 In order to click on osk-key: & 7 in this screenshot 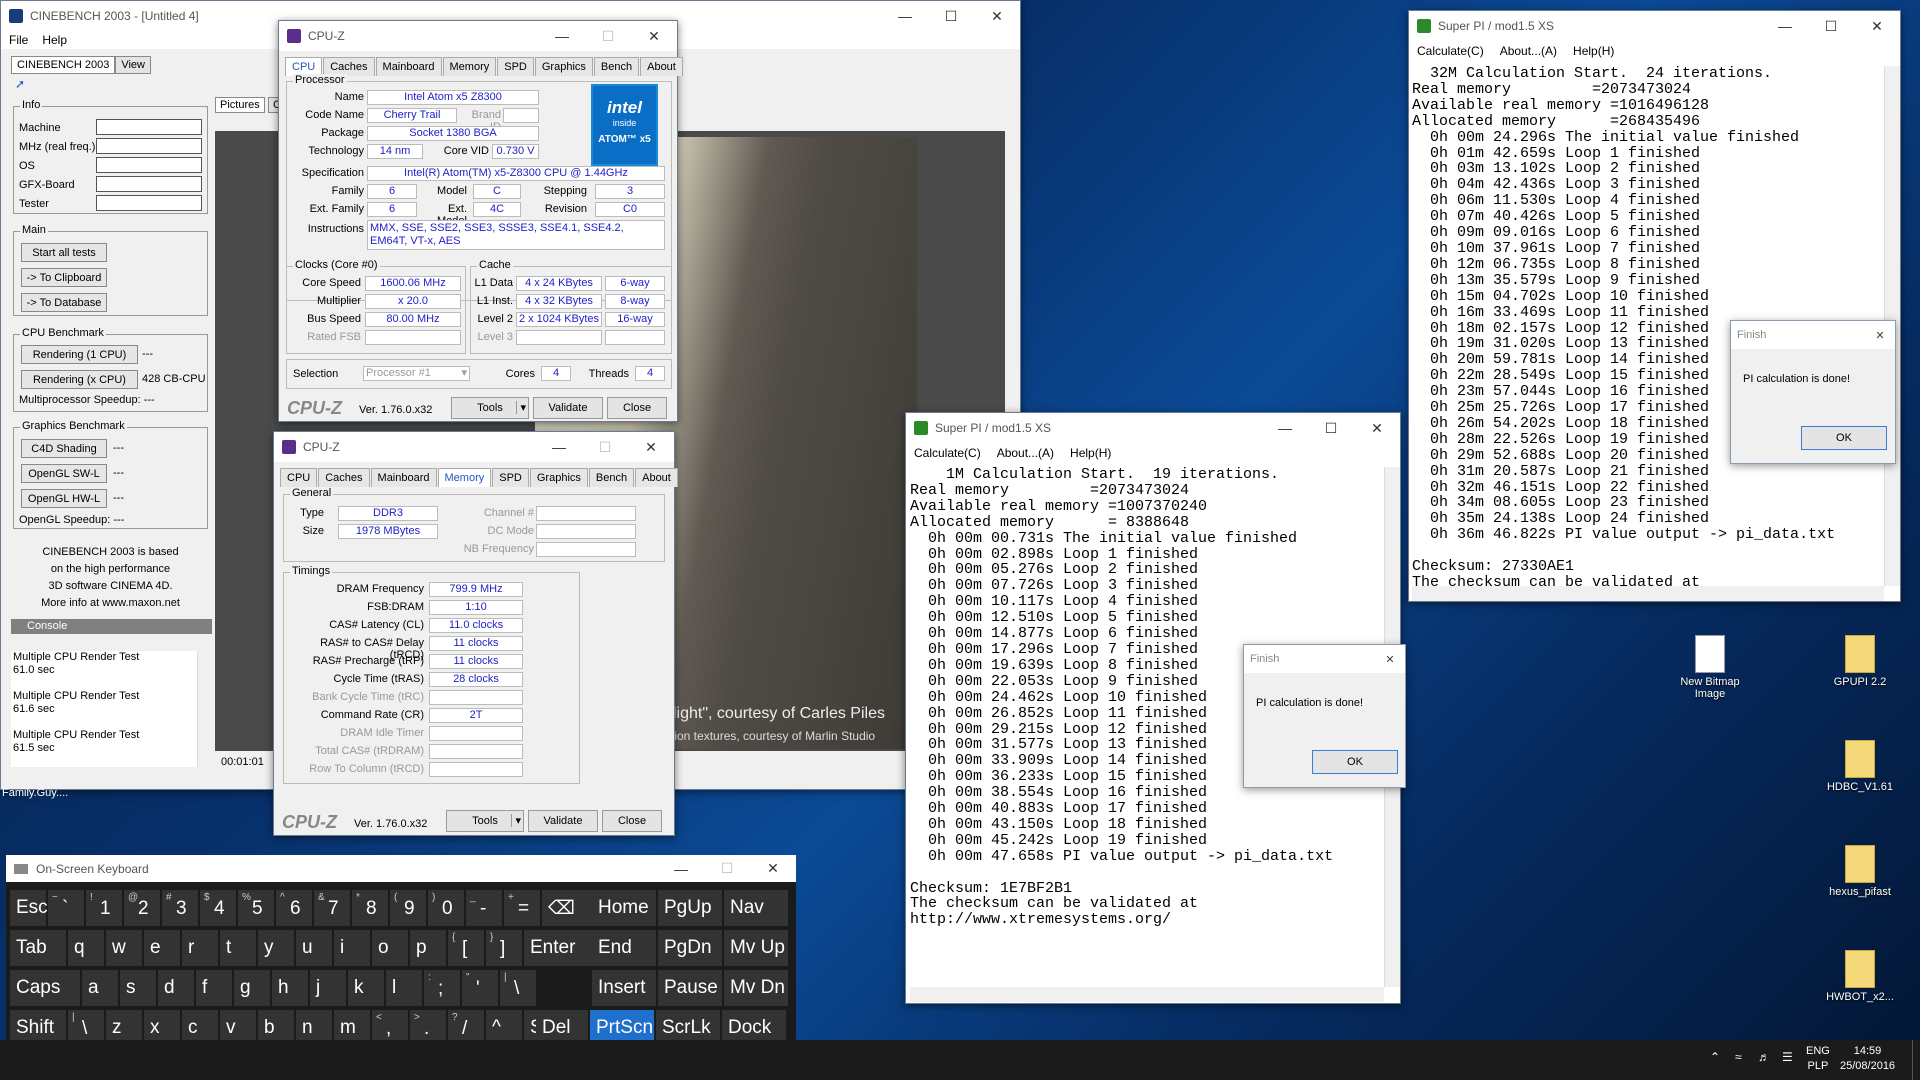, I will do `click(332, 908)`.